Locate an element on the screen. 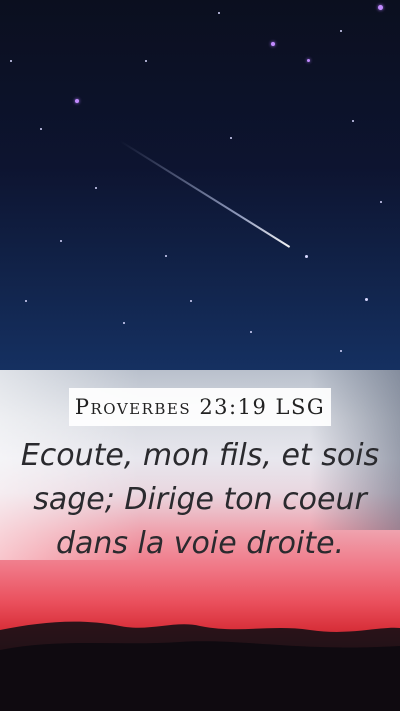 This screenshot has width=400, height=711. hill-silhouette is located at coordinates (200, 666).